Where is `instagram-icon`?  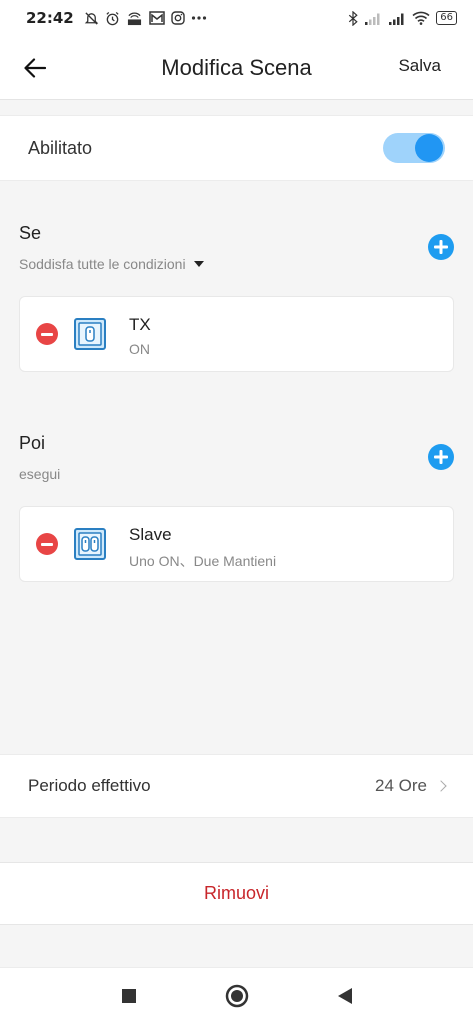
instagram-icon is located at coordinates (178, 18).